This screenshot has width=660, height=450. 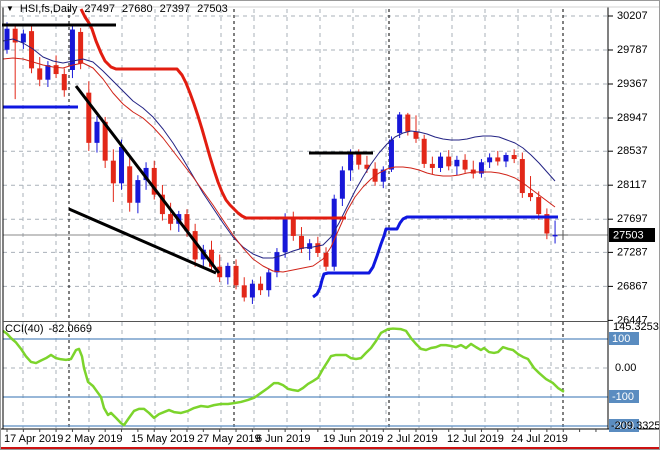 What do you see at coordinates (353, 439) in the screenshot?
I see `svg-text: 19 Jun 2019` at bounding box center [353, 439].